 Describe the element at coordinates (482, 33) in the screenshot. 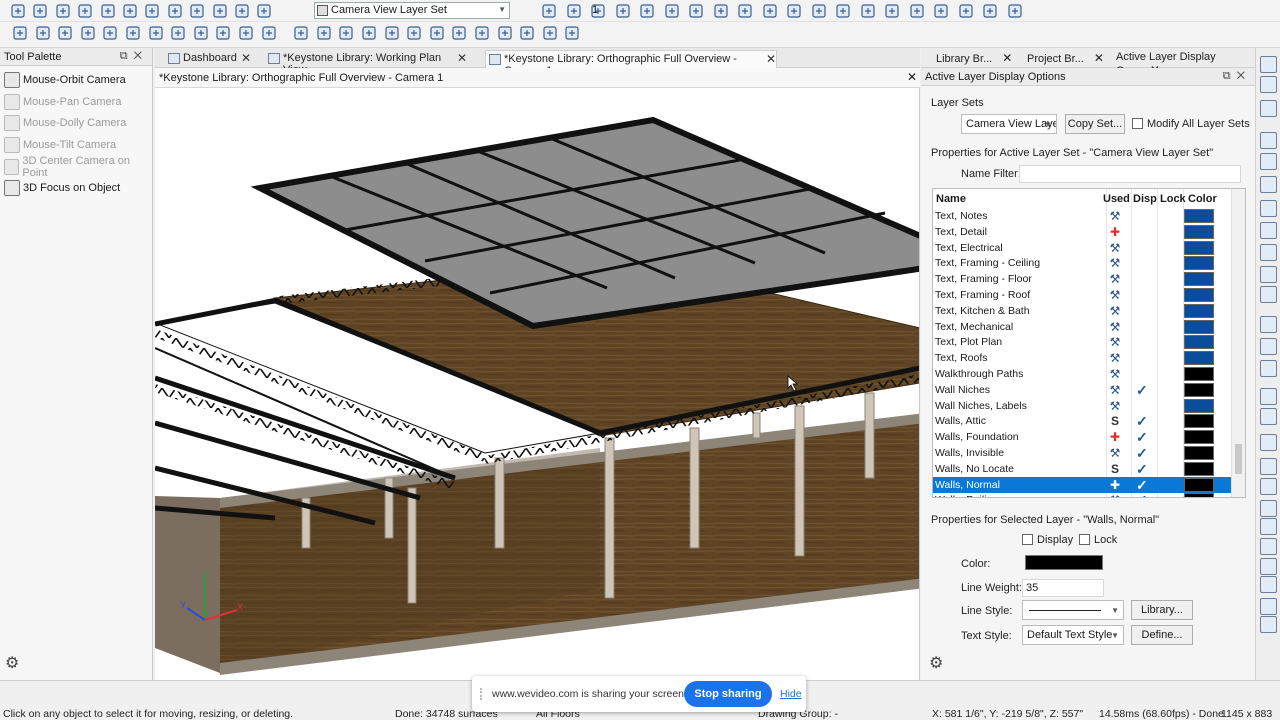

I see `arc-icon` at that location.